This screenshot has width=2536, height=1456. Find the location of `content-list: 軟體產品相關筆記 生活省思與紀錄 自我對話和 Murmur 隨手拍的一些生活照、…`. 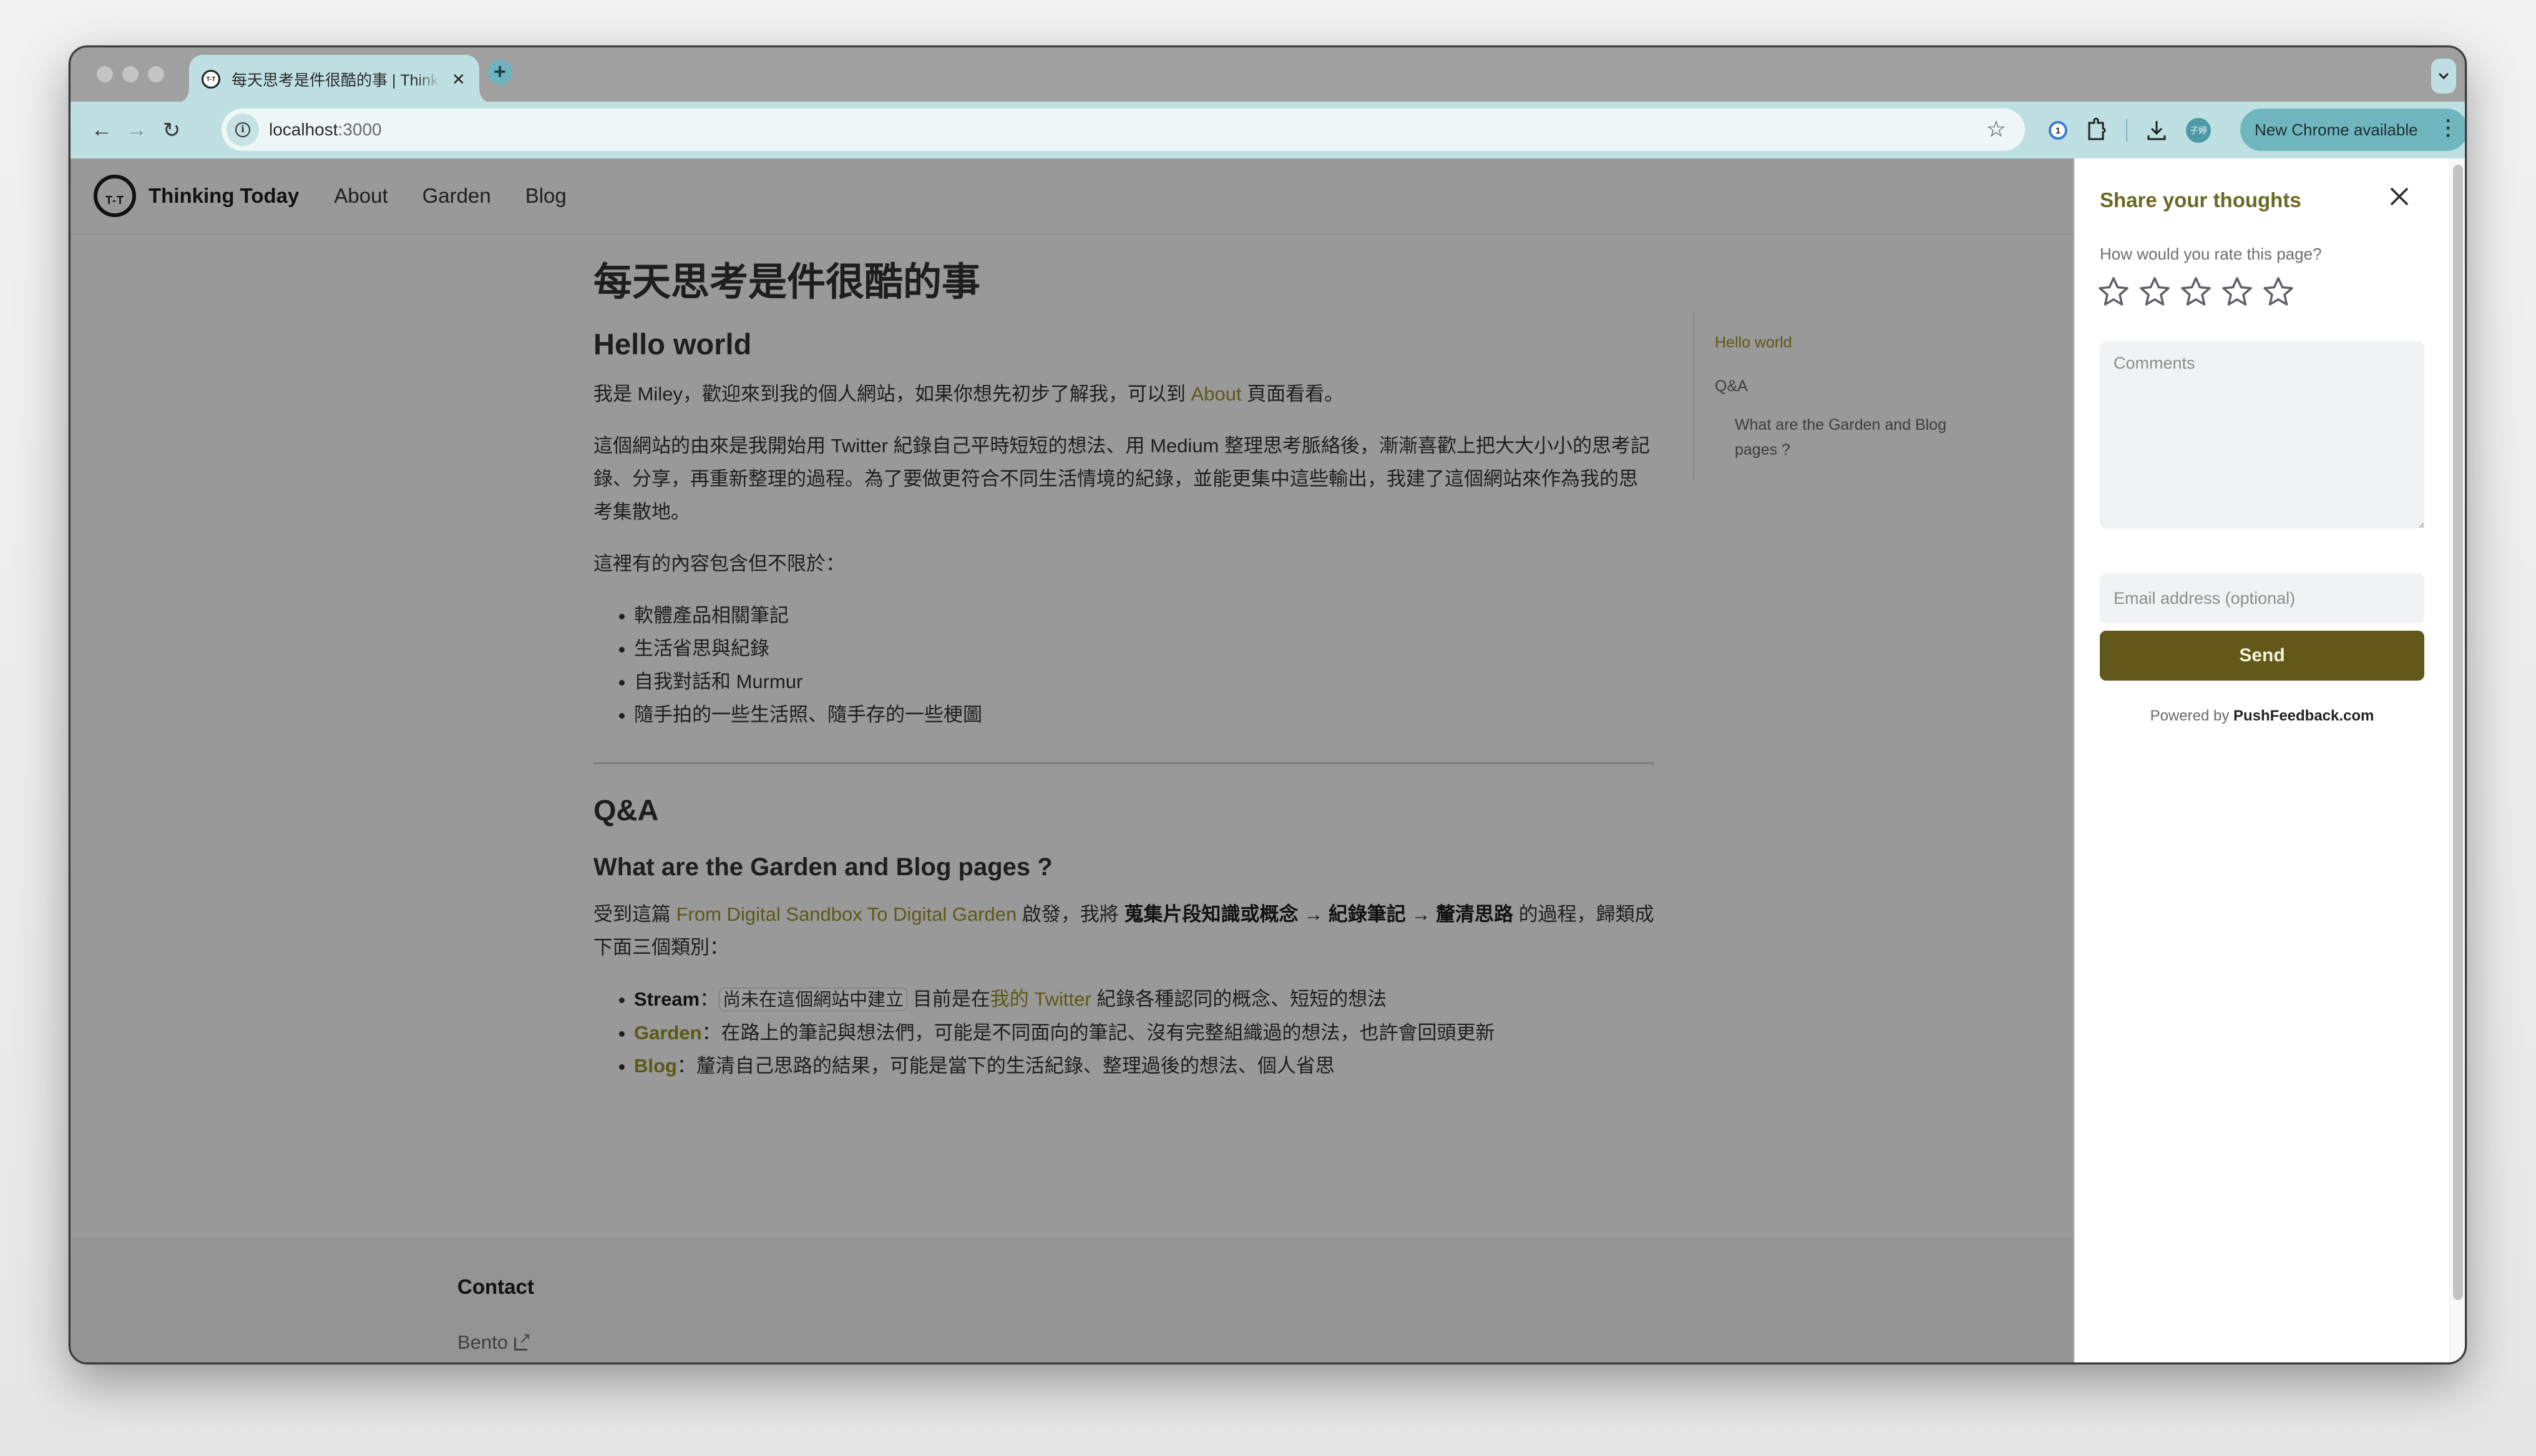

content-list: 軟體產品相關筆記 生活省思與紀錄 自我對話和 Murmur 隨手拍的一些生活照、… is located at coordinates (1123, 665).